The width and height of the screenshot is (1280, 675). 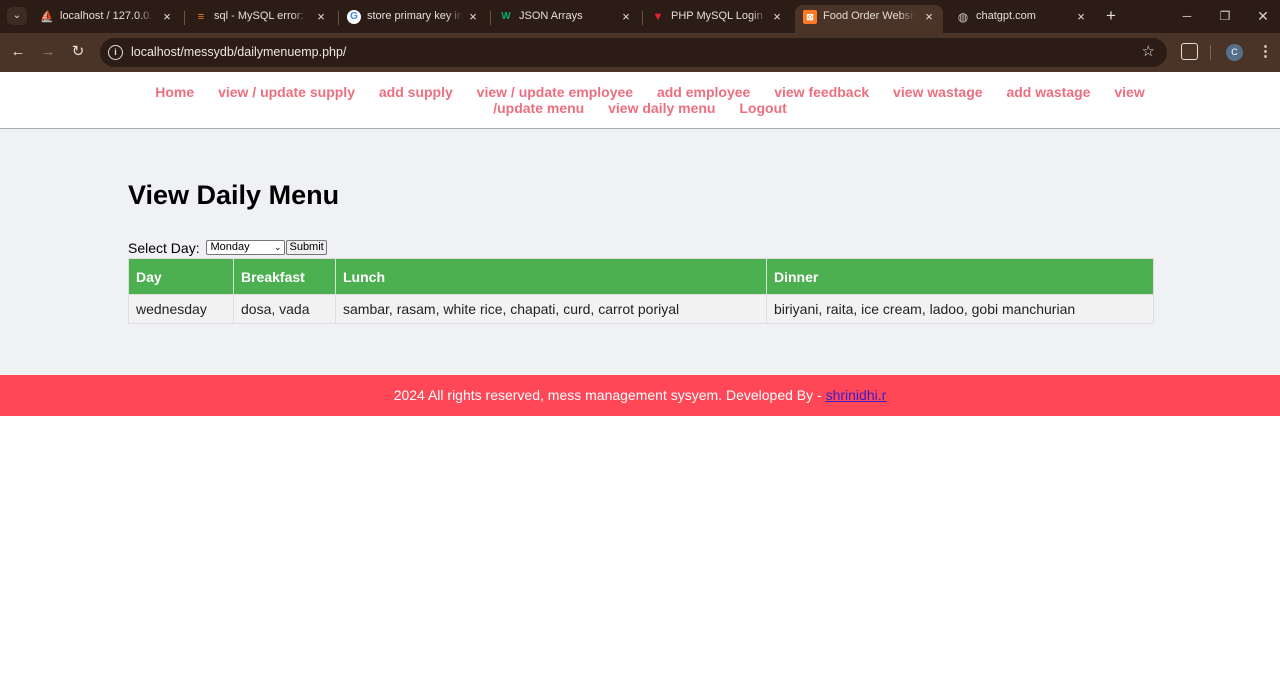 I want to click on page-title: View Daily Menu, so click(x=234, y=195).